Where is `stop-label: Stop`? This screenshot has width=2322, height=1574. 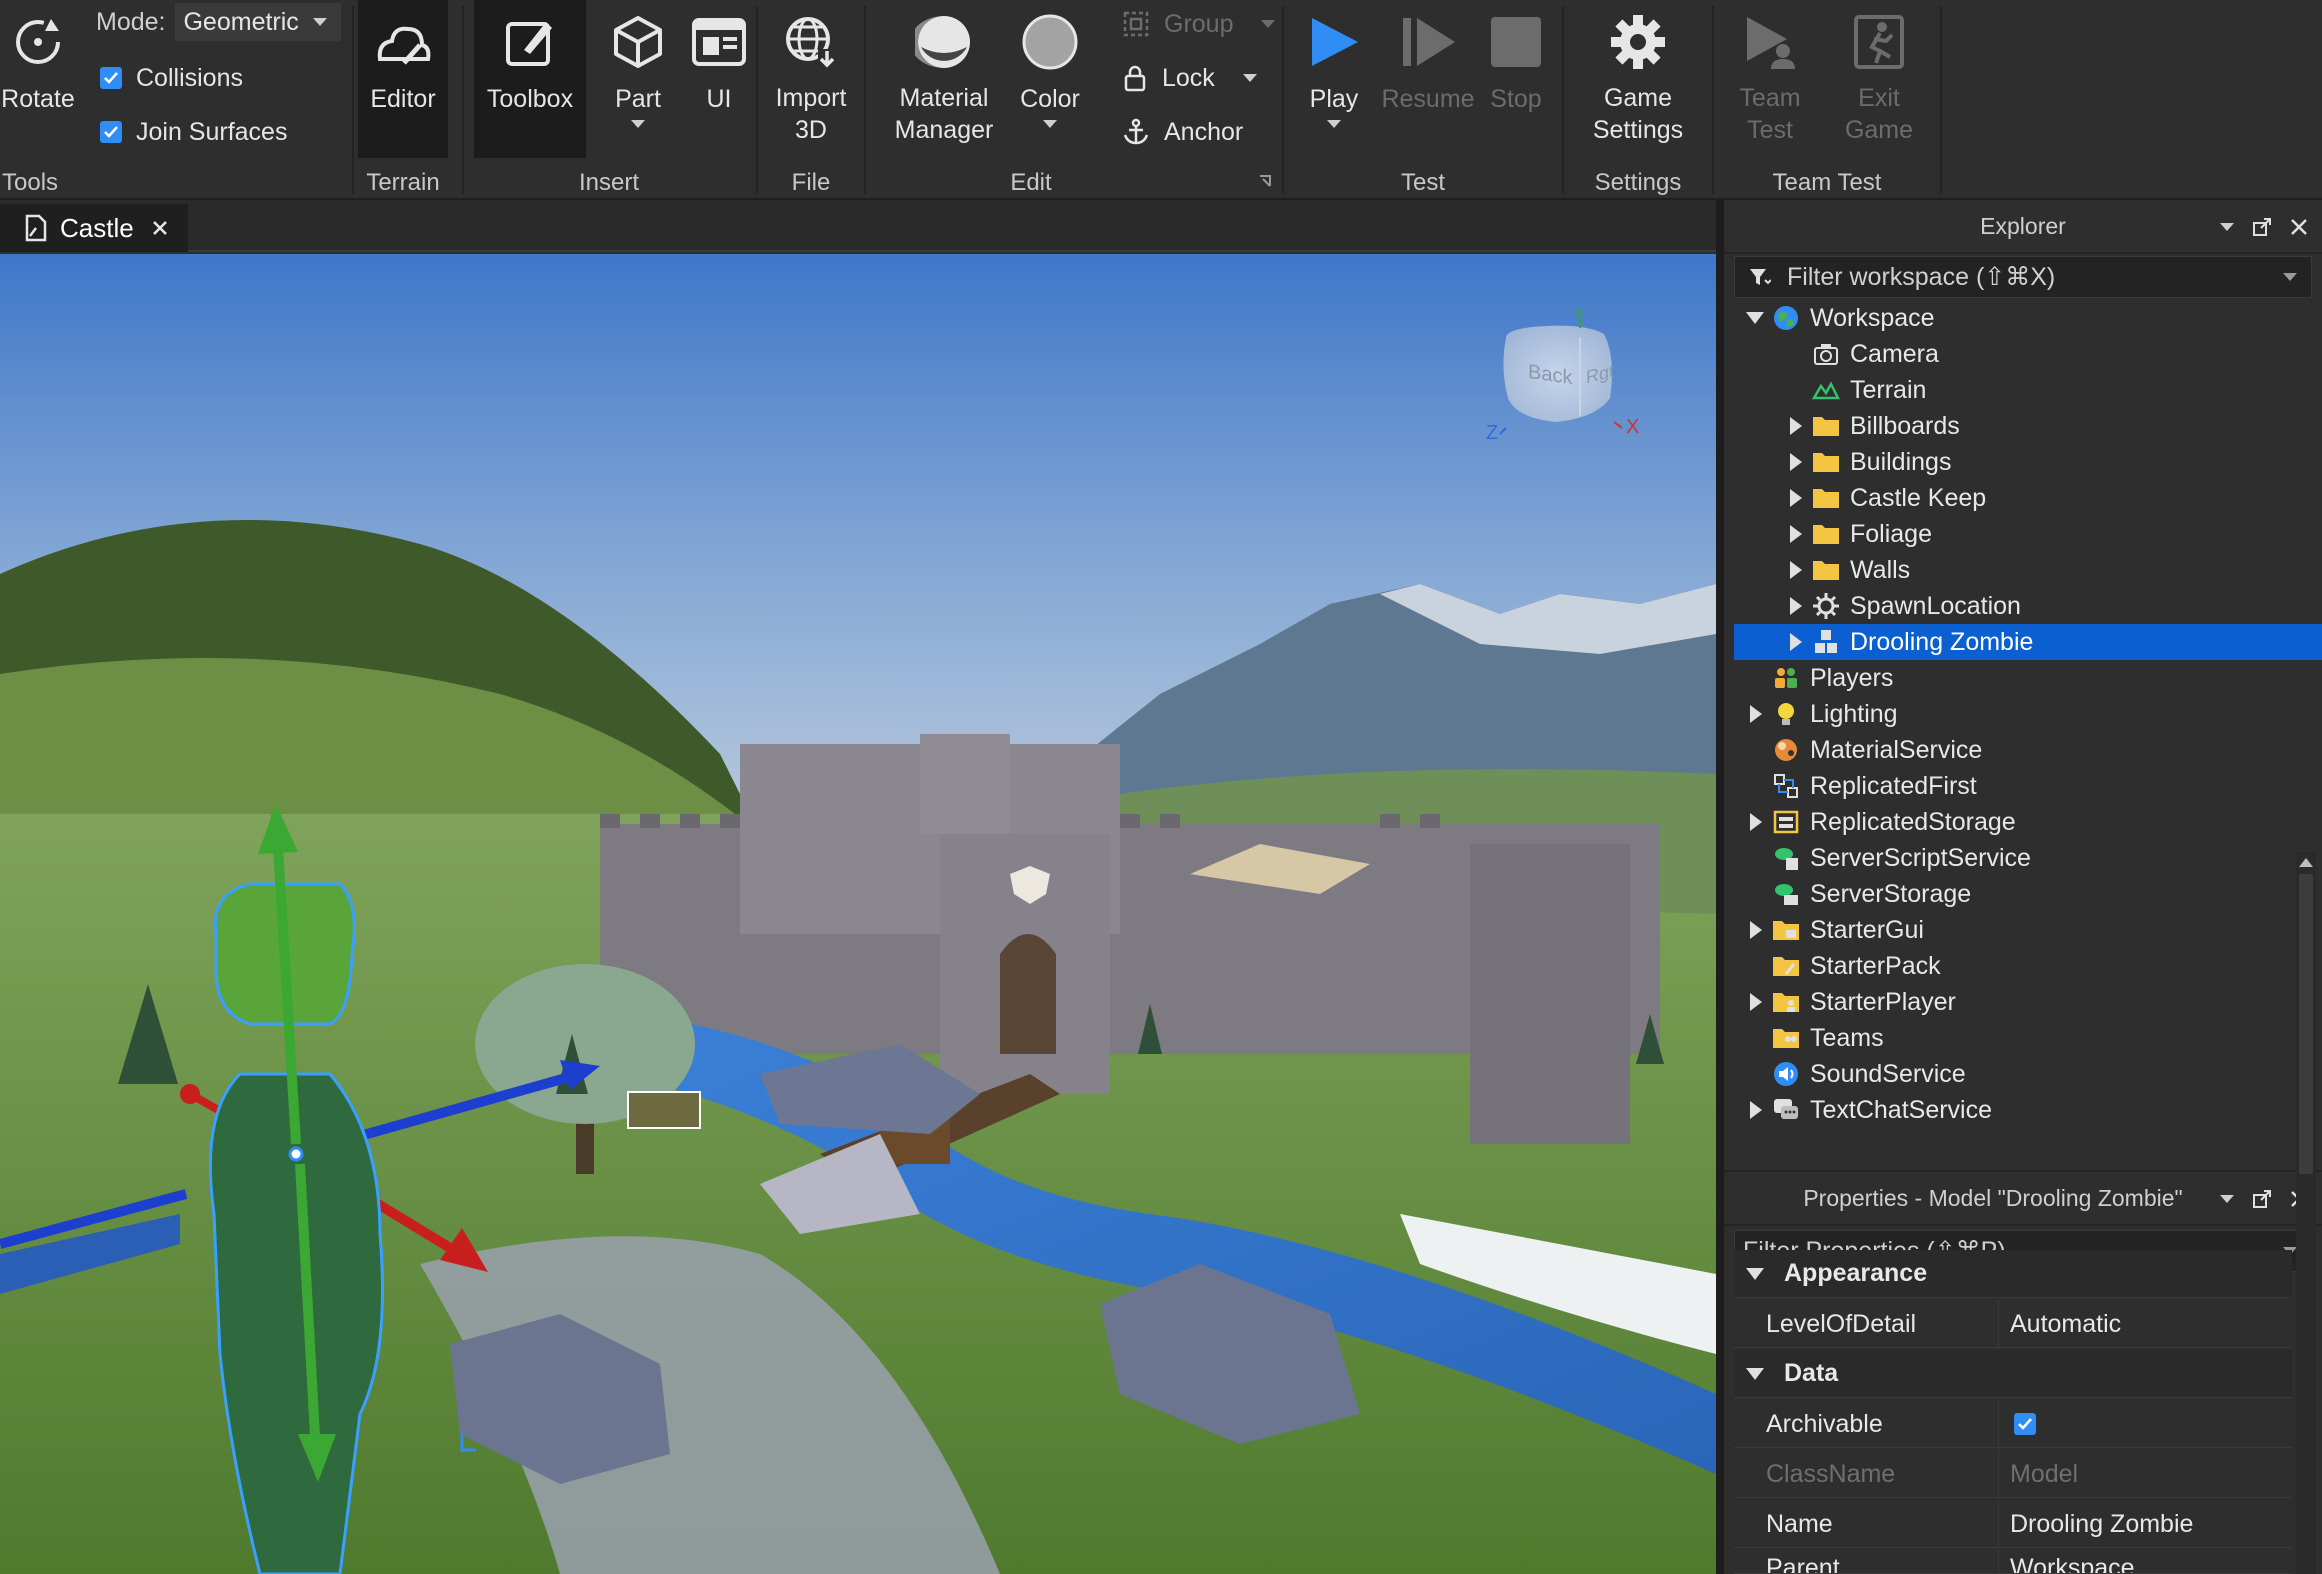
stop-label: Stop is located at coordinates (1516, 99).